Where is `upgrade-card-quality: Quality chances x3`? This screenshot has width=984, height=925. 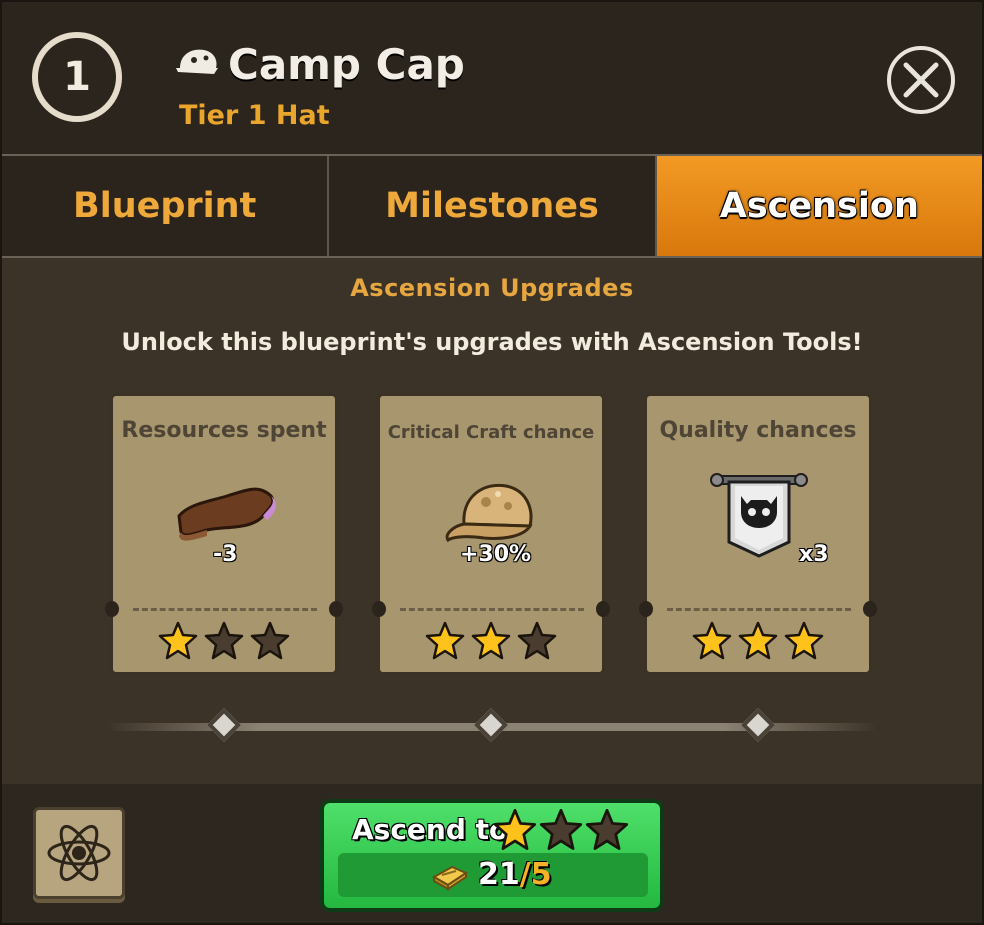
upgrade-card-quality: Quality chances x3 is located at coordinates (758, 534).